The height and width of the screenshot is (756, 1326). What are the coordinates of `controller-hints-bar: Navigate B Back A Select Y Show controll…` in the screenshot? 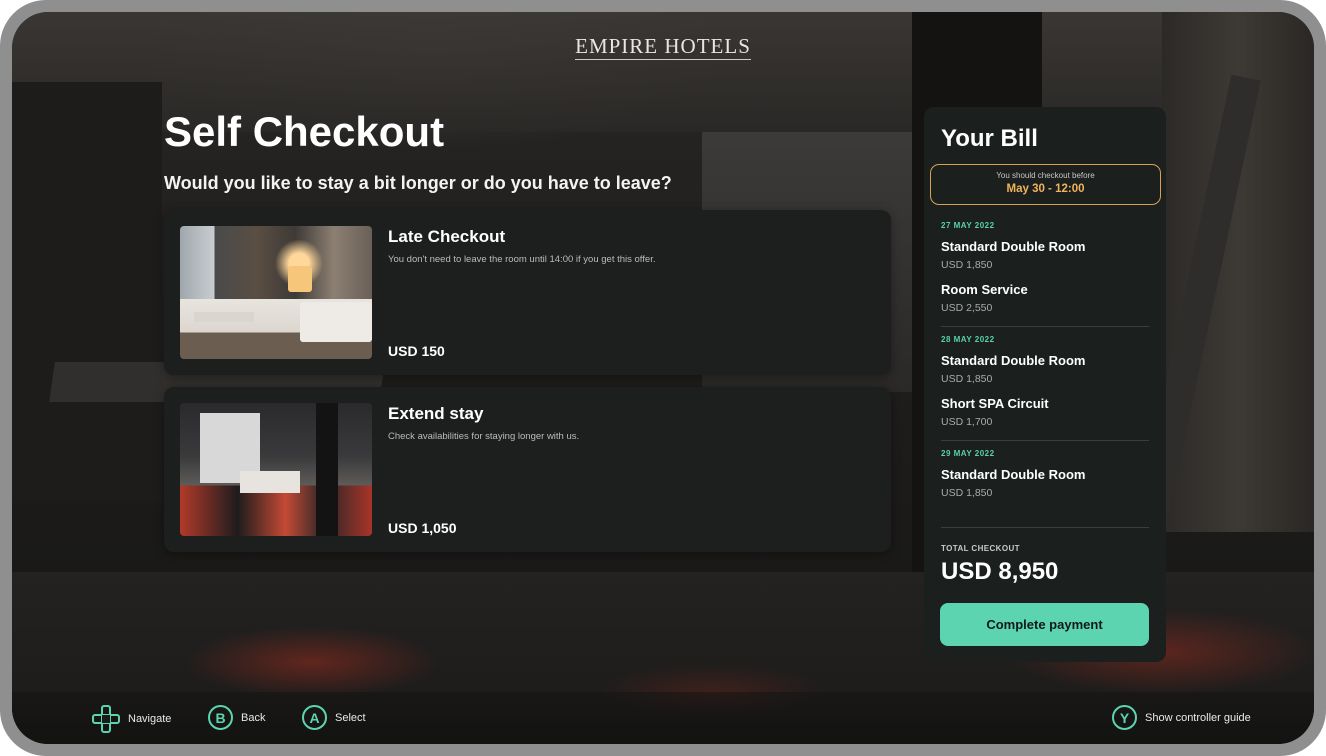 It's located at (663, 718).